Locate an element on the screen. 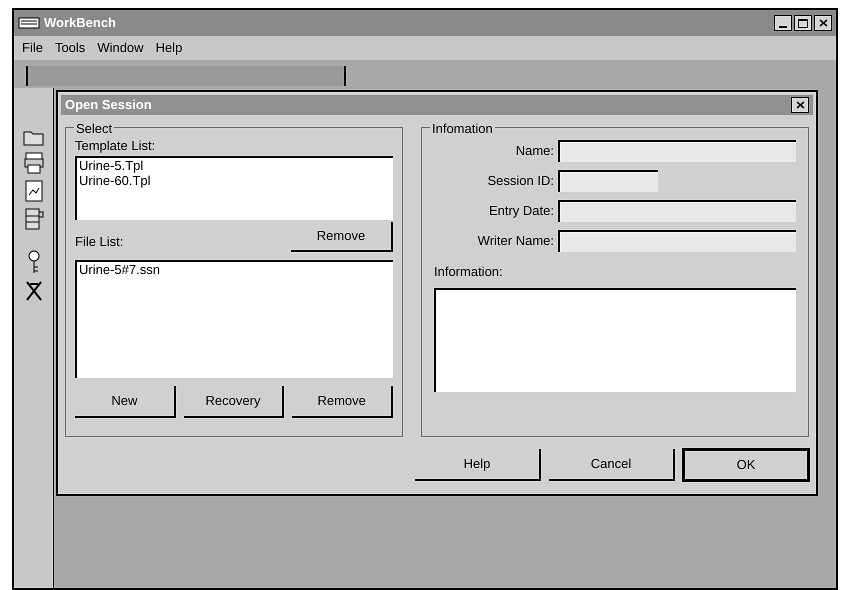  file-list: Urine-5#7.ssn is located at coordinates (234, 319).